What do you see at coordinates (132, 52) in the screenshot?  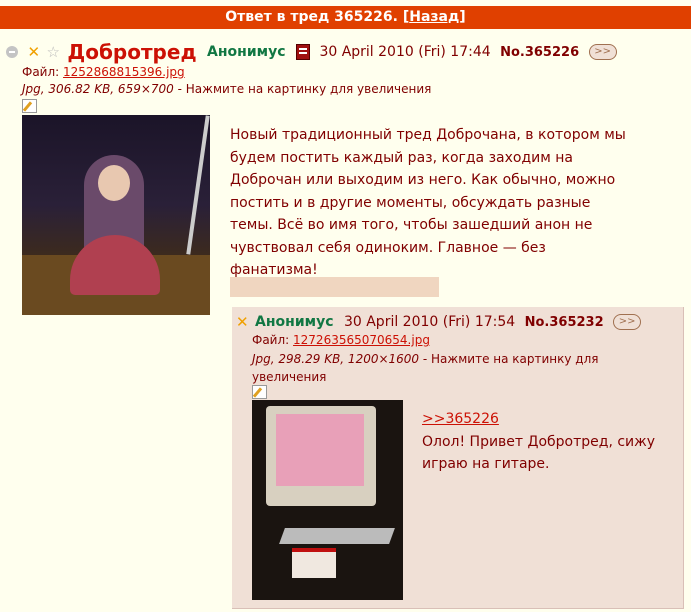 I see `post-subject: Добротред` at bounding box center [132, 52].